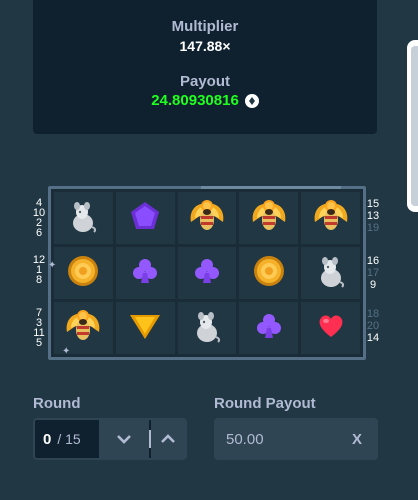  Describe the element at coordinates (373, 314) in the screenshot. I see `payline-number: 18` at that location.